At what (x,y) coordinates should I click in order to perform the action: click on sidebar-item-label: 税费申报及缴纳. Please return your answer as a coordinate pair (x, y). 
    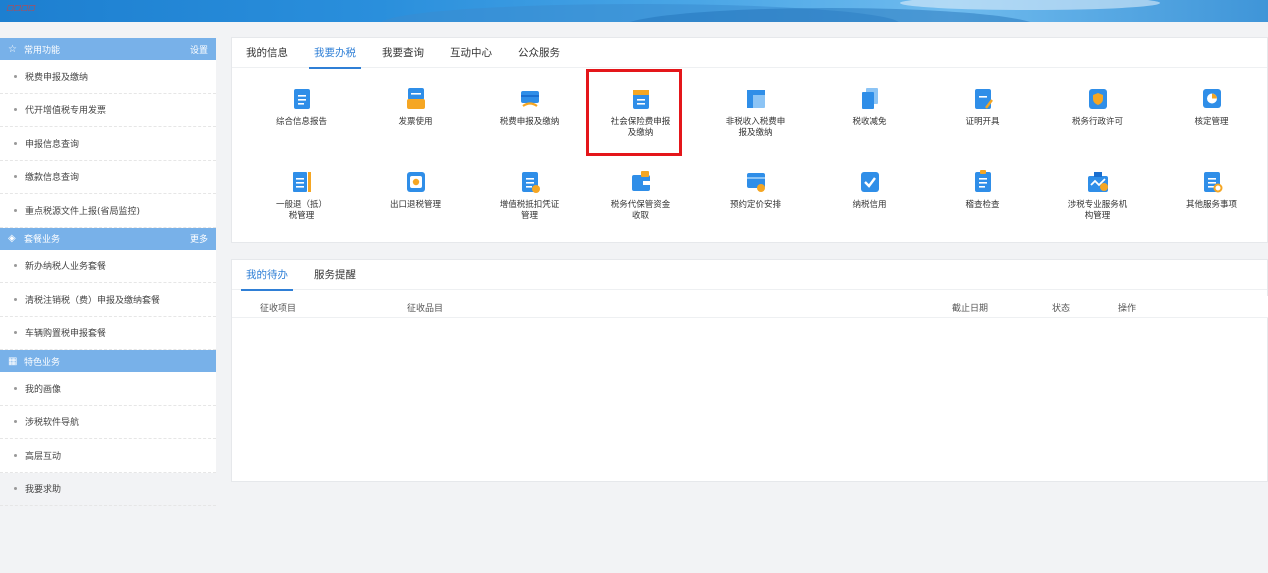
    Looking at the image, I should click on (57, 77).